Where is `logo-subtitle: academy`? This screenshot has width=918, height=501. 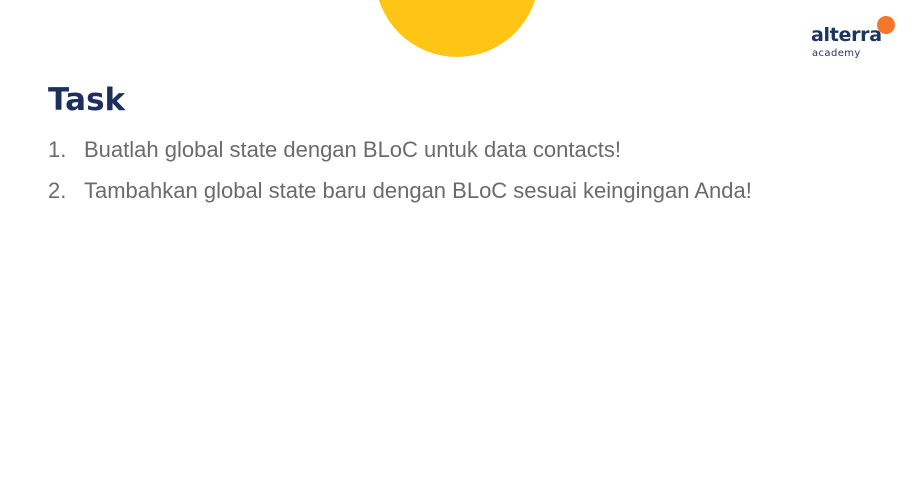 logo-subtitle: academy is located at coordinates (836, 53).